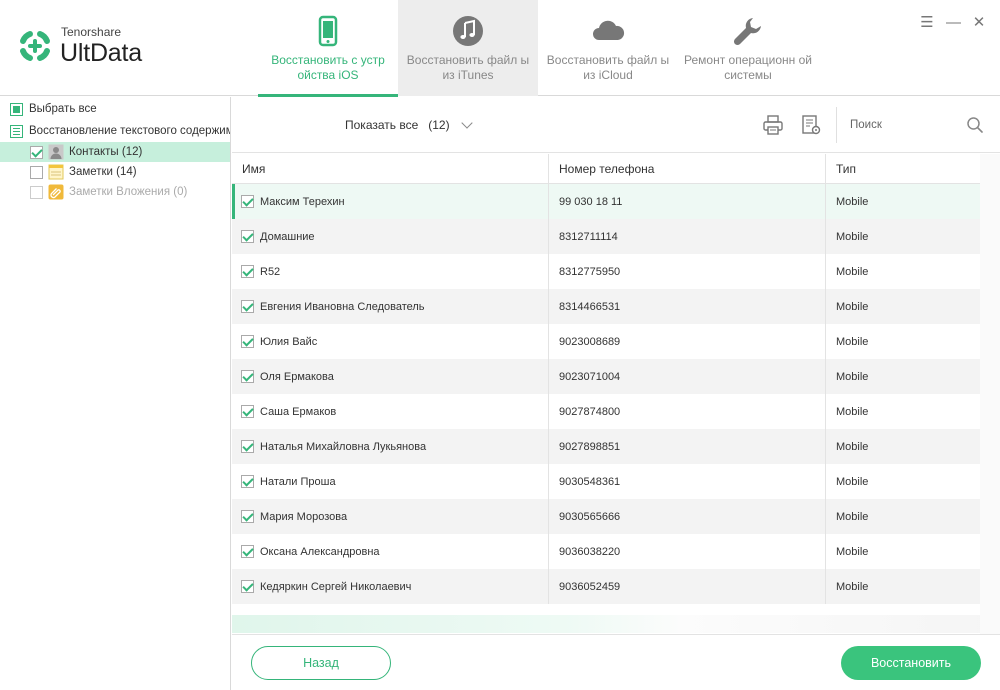 The height and width of the screenshot is (690, 1000). I want to click on table-row: Мария Морозова 9030565666 Mobile, so click(606, 516).